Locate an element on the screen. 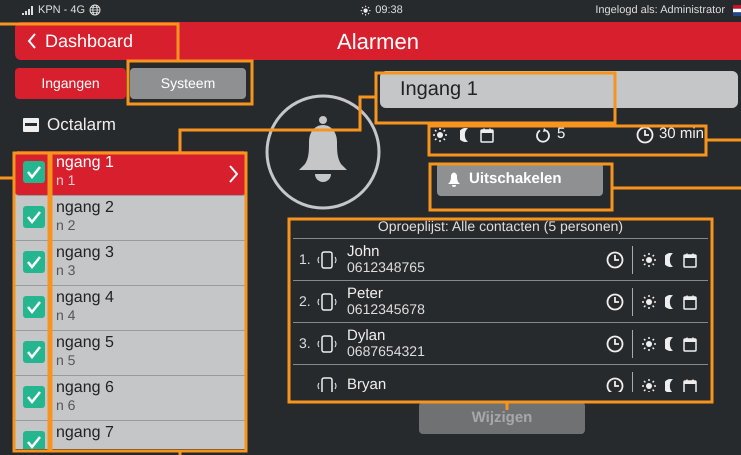 The image size is (741, 455). signal-icon is located at coordinates (28, 10).